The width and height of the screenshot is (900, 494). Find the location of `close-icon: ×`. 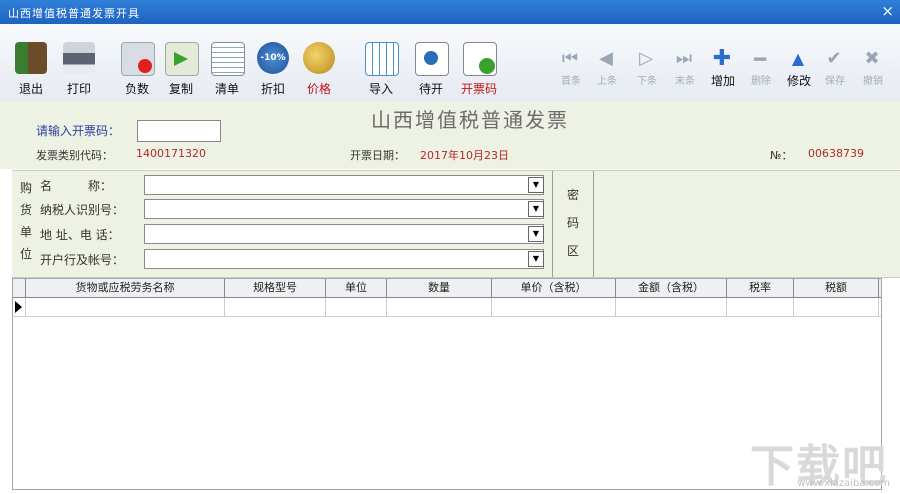

close-icon: × is located at coordinates (887, 11).